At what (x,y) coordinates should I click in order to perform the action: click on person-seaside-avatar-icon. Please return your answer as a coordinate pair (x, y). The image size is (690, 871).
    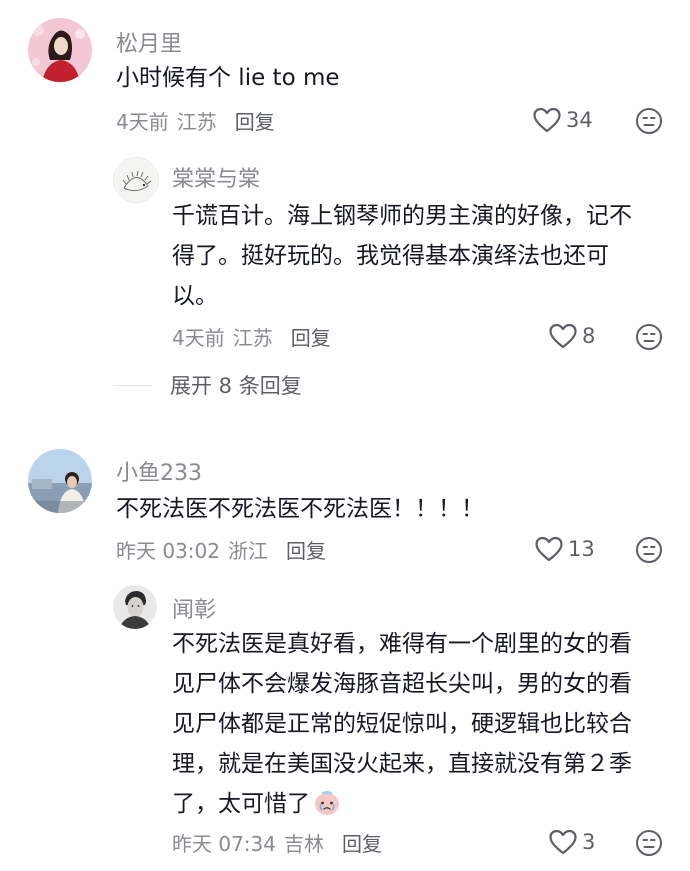
    Looking at the image, I should click on (60, 481).